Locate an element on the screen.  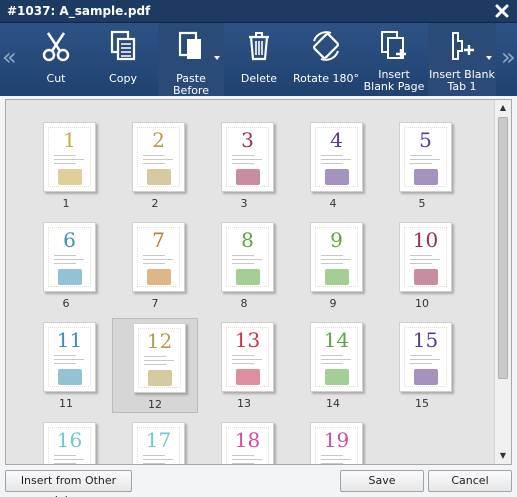
page-number: 1 is located at coordinates (69, 140).